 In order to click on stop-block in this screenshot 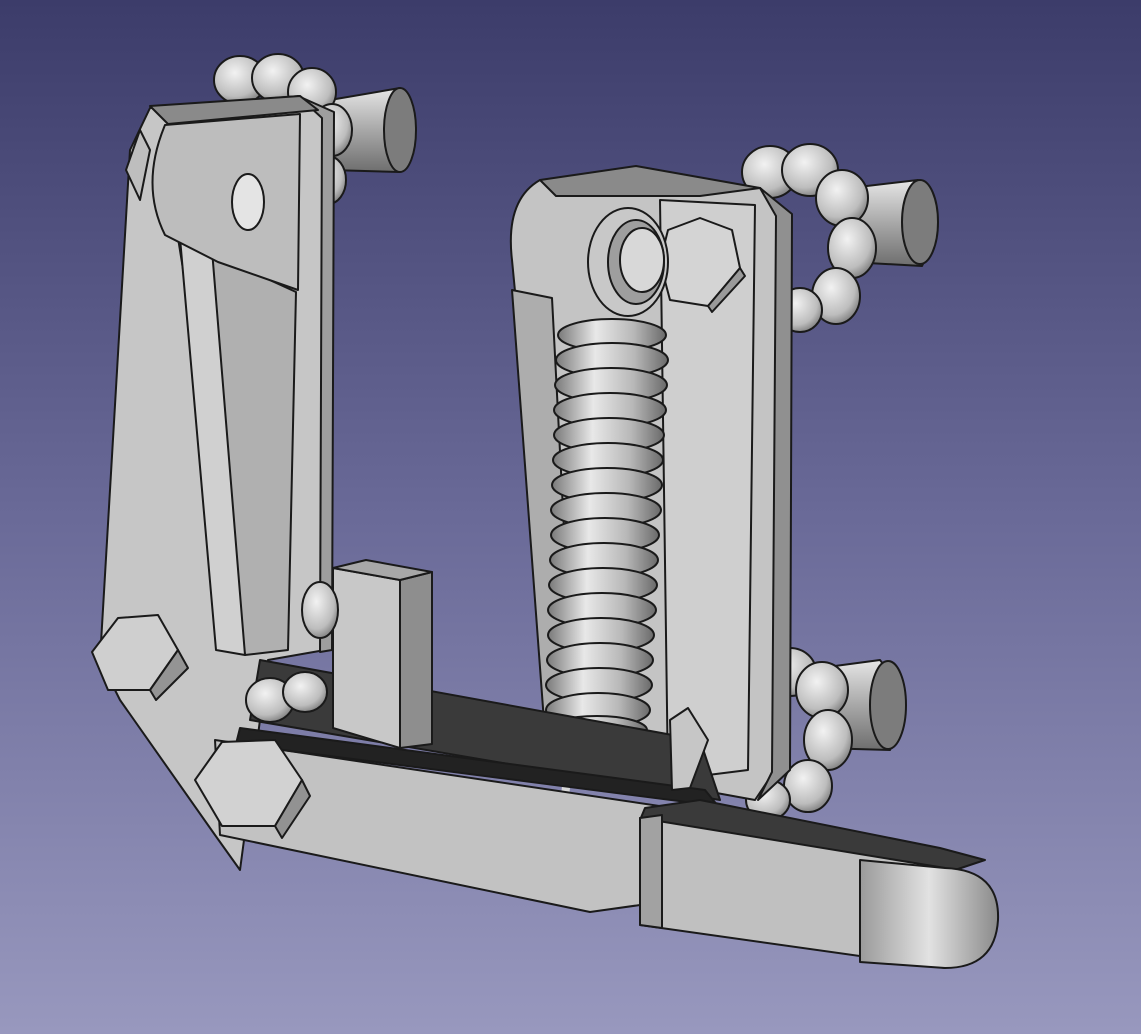, I will do `click(382, 654)`.